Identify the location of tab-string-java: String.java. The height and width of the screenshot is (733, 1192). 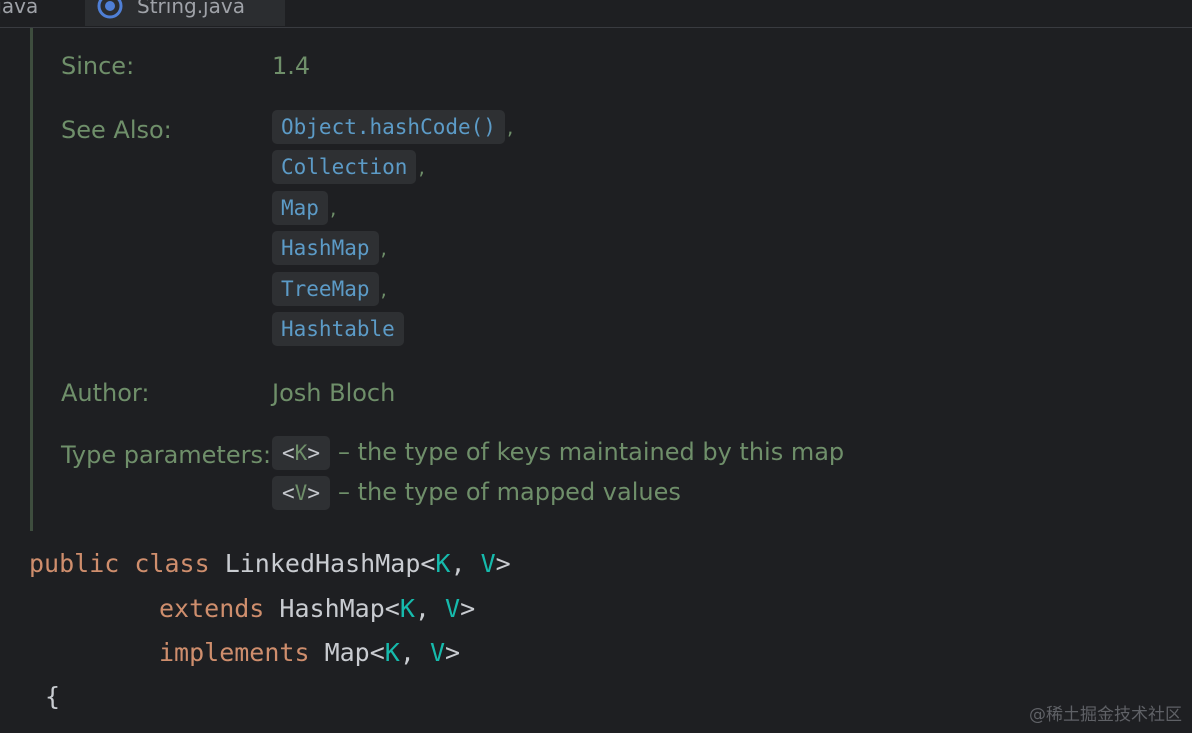
(185, 13).